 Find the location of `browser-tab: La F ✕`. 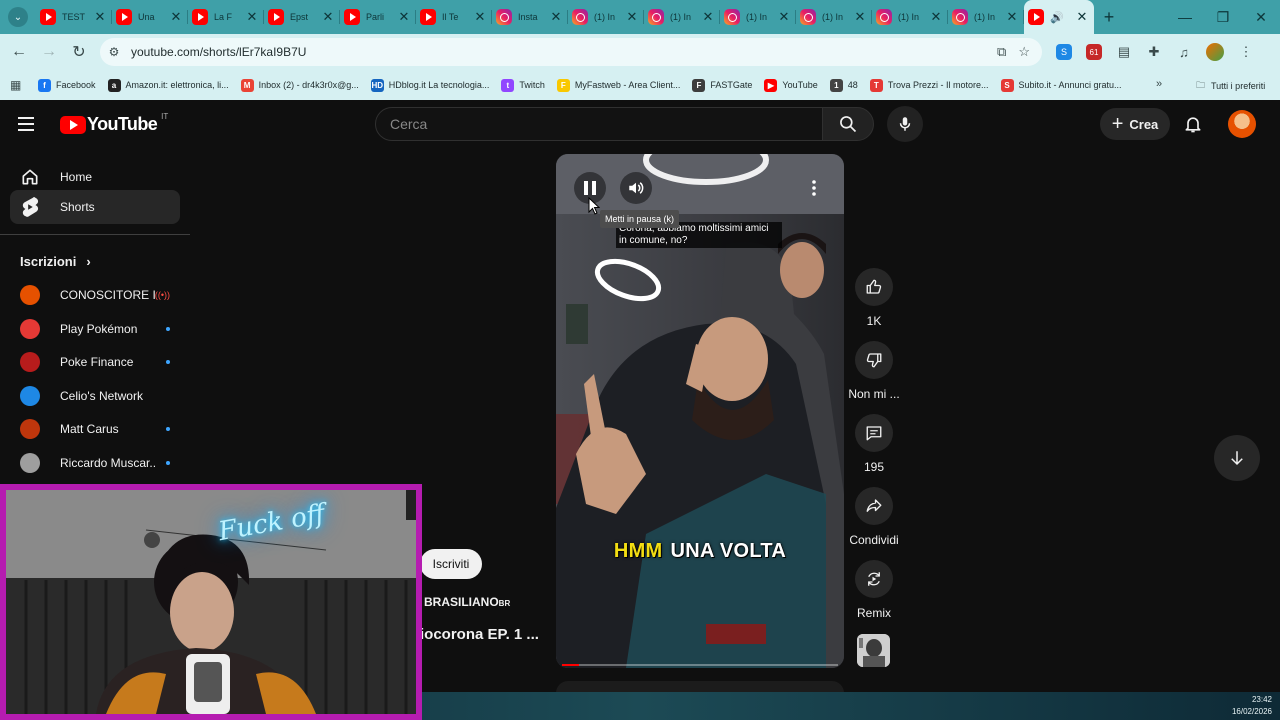

browser-tab: La F ✕ is located at coordinates (226, 17).